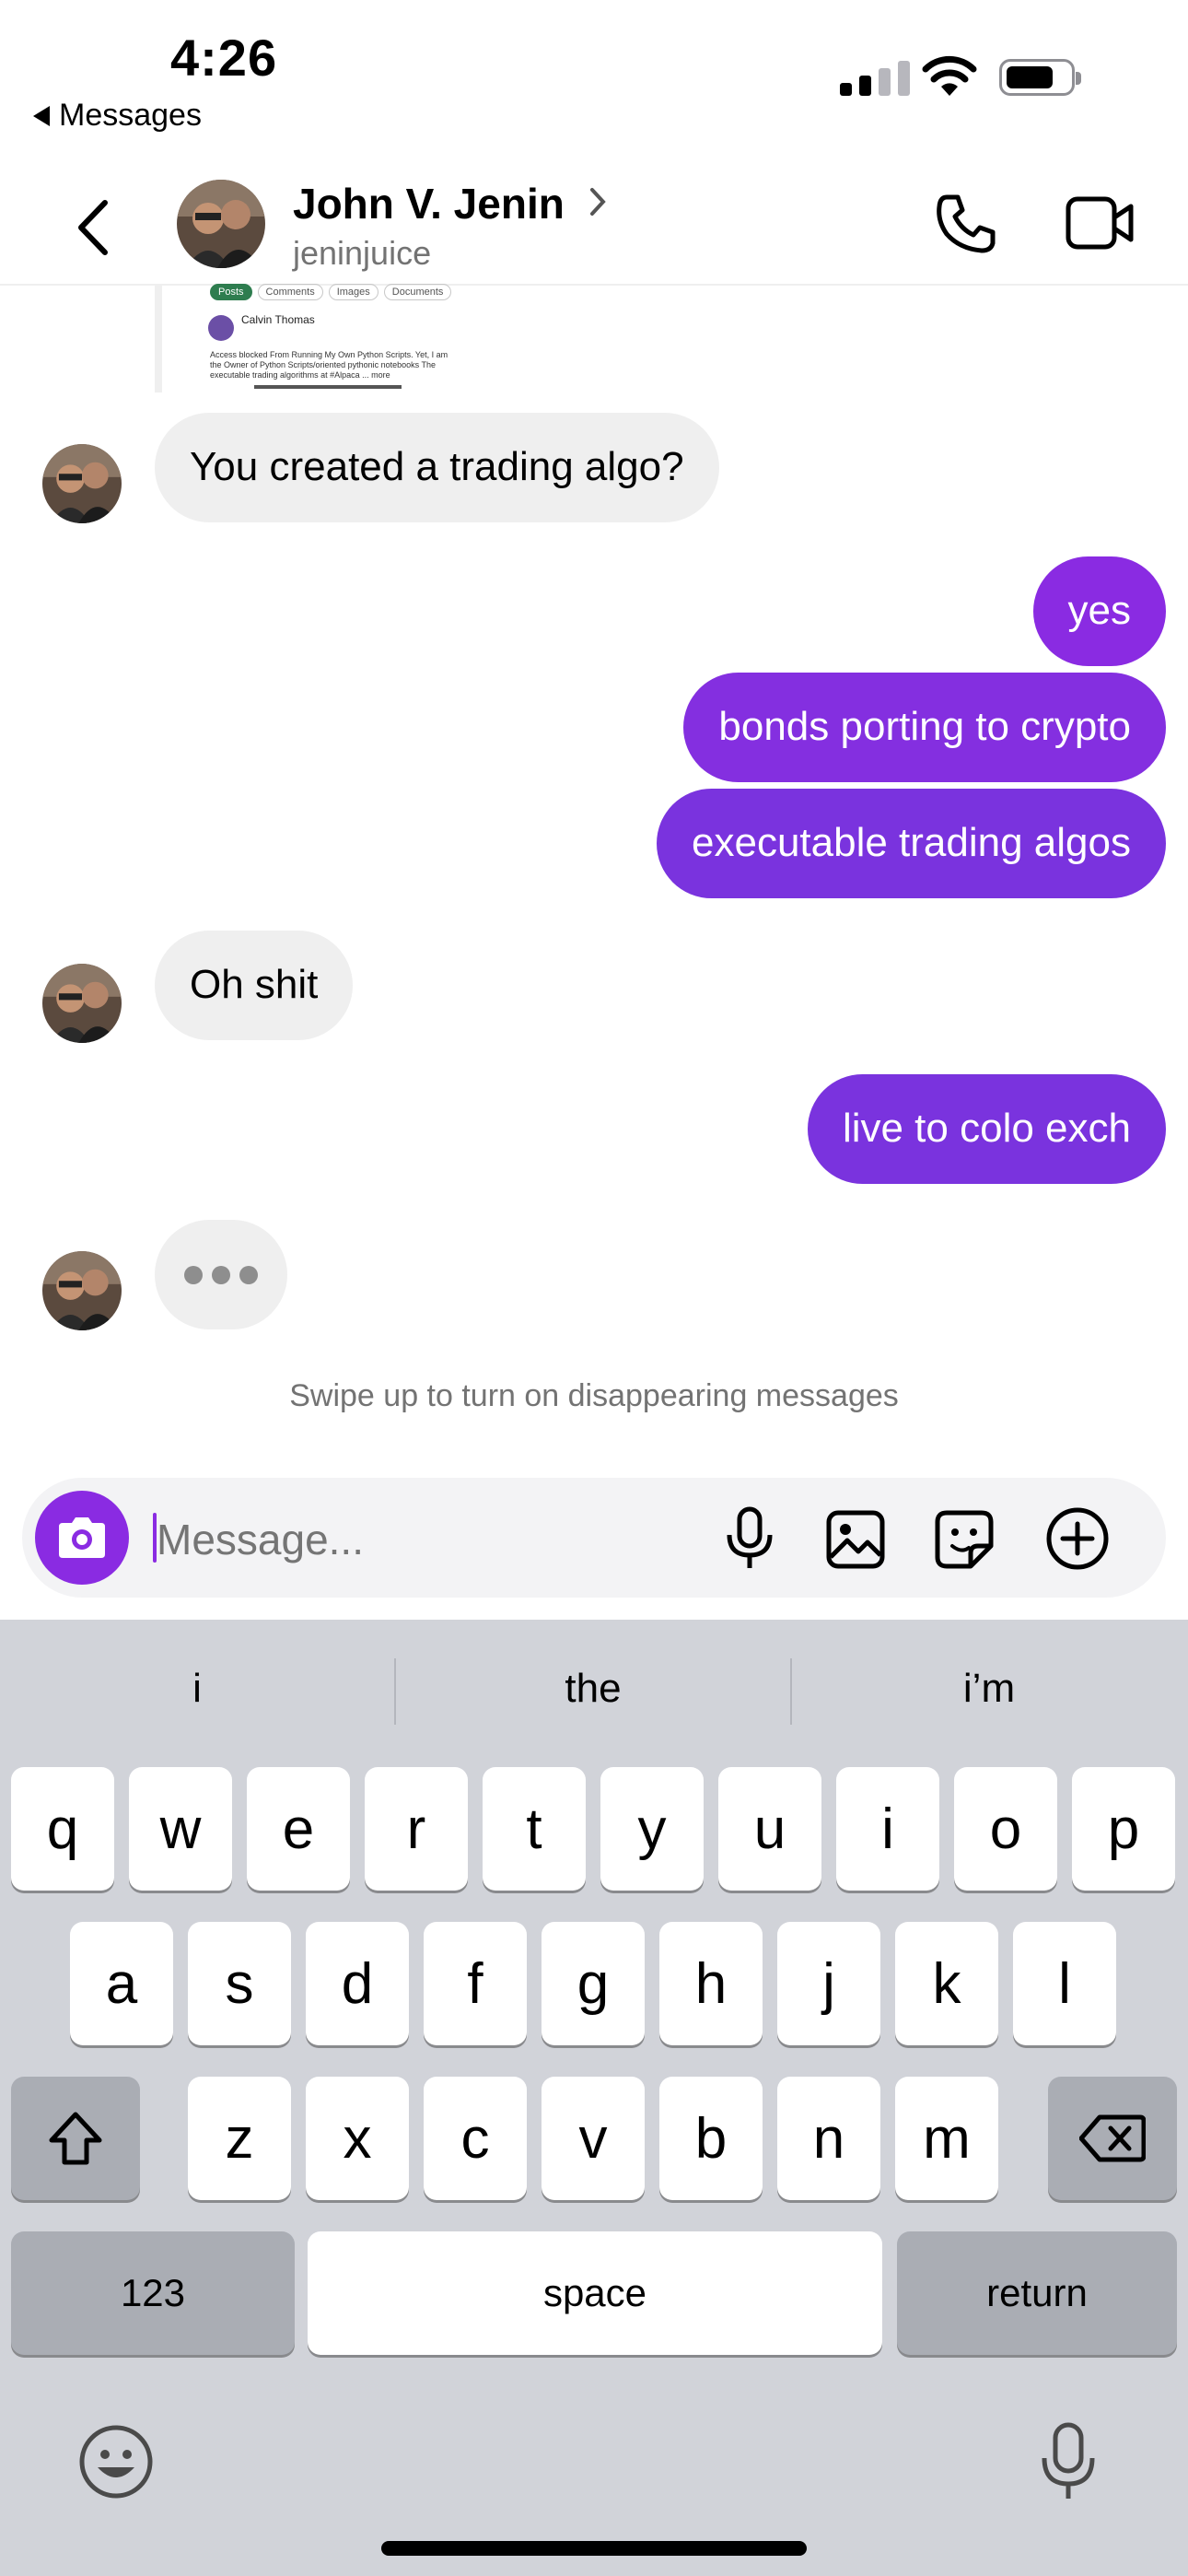 The height and width of the screenshot is (2576, 1188). I want to click on back-arrow-icon, so click(92, 227).